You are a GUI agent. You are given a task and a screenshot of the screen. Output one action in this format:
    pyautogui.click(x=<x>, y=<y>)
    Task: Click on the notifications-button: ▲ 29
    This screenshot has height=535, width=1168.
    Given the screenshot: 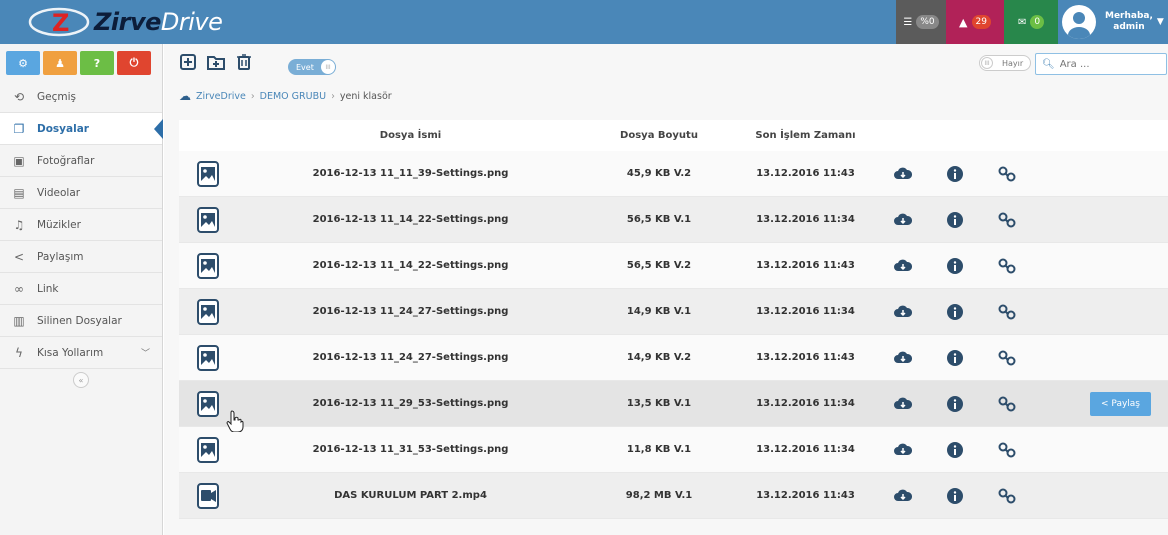 What is the action you would take?
    pyautogui.click(x=975, y=22)
    